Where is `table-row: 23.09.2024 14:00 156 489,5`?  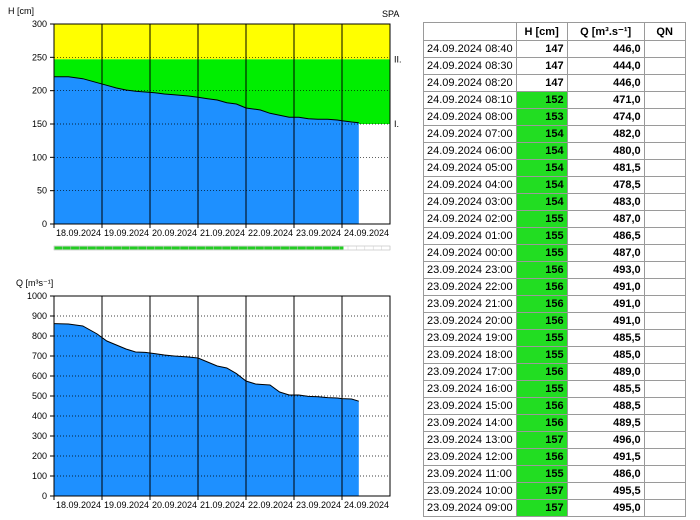
table-row: 23.09.2024 14:00 156 489,5 is located at coordinates (554, 423).